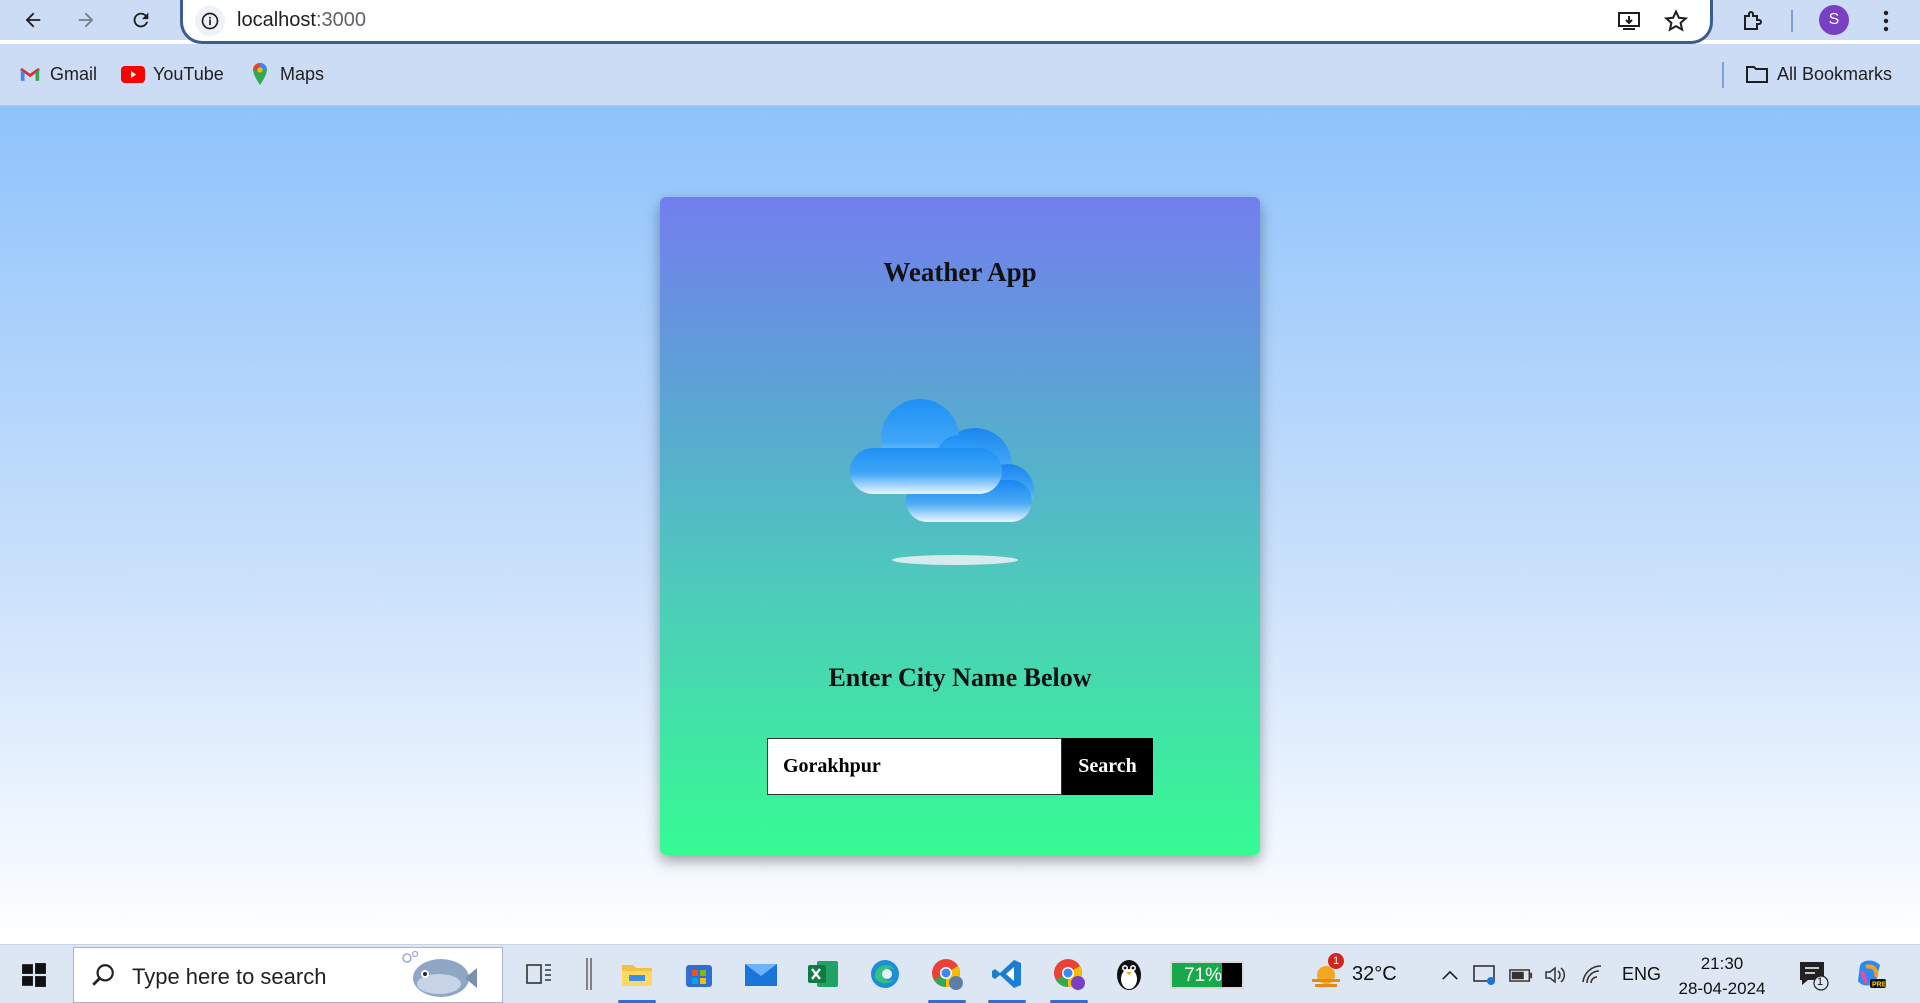  I want to click on site-info-icon, so click(210, 21).